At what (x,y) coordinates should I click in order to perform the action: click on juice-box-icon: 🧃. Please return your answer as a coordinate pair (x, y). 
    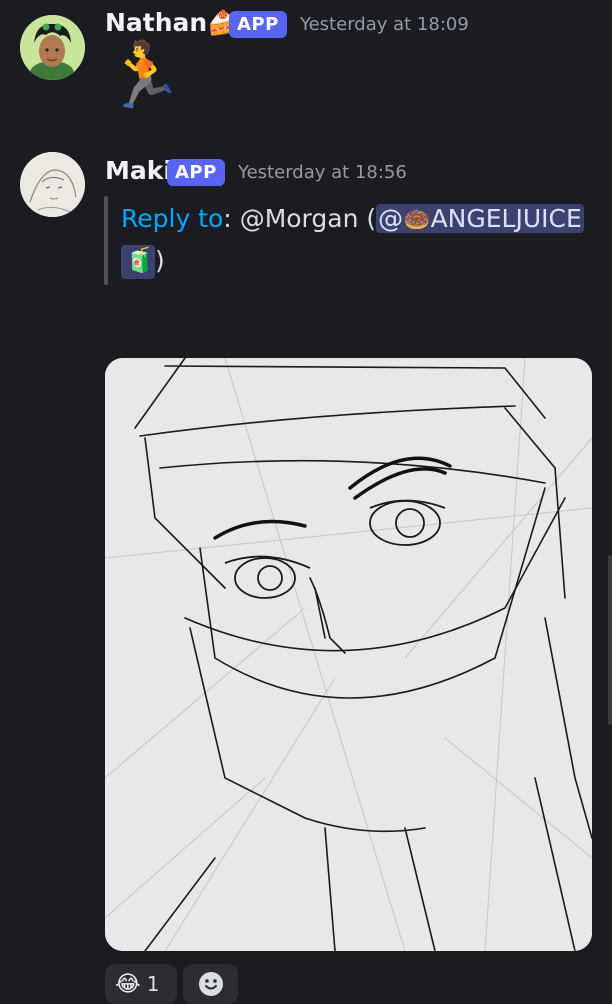
    Looking at the image, I should click on (138, 262).